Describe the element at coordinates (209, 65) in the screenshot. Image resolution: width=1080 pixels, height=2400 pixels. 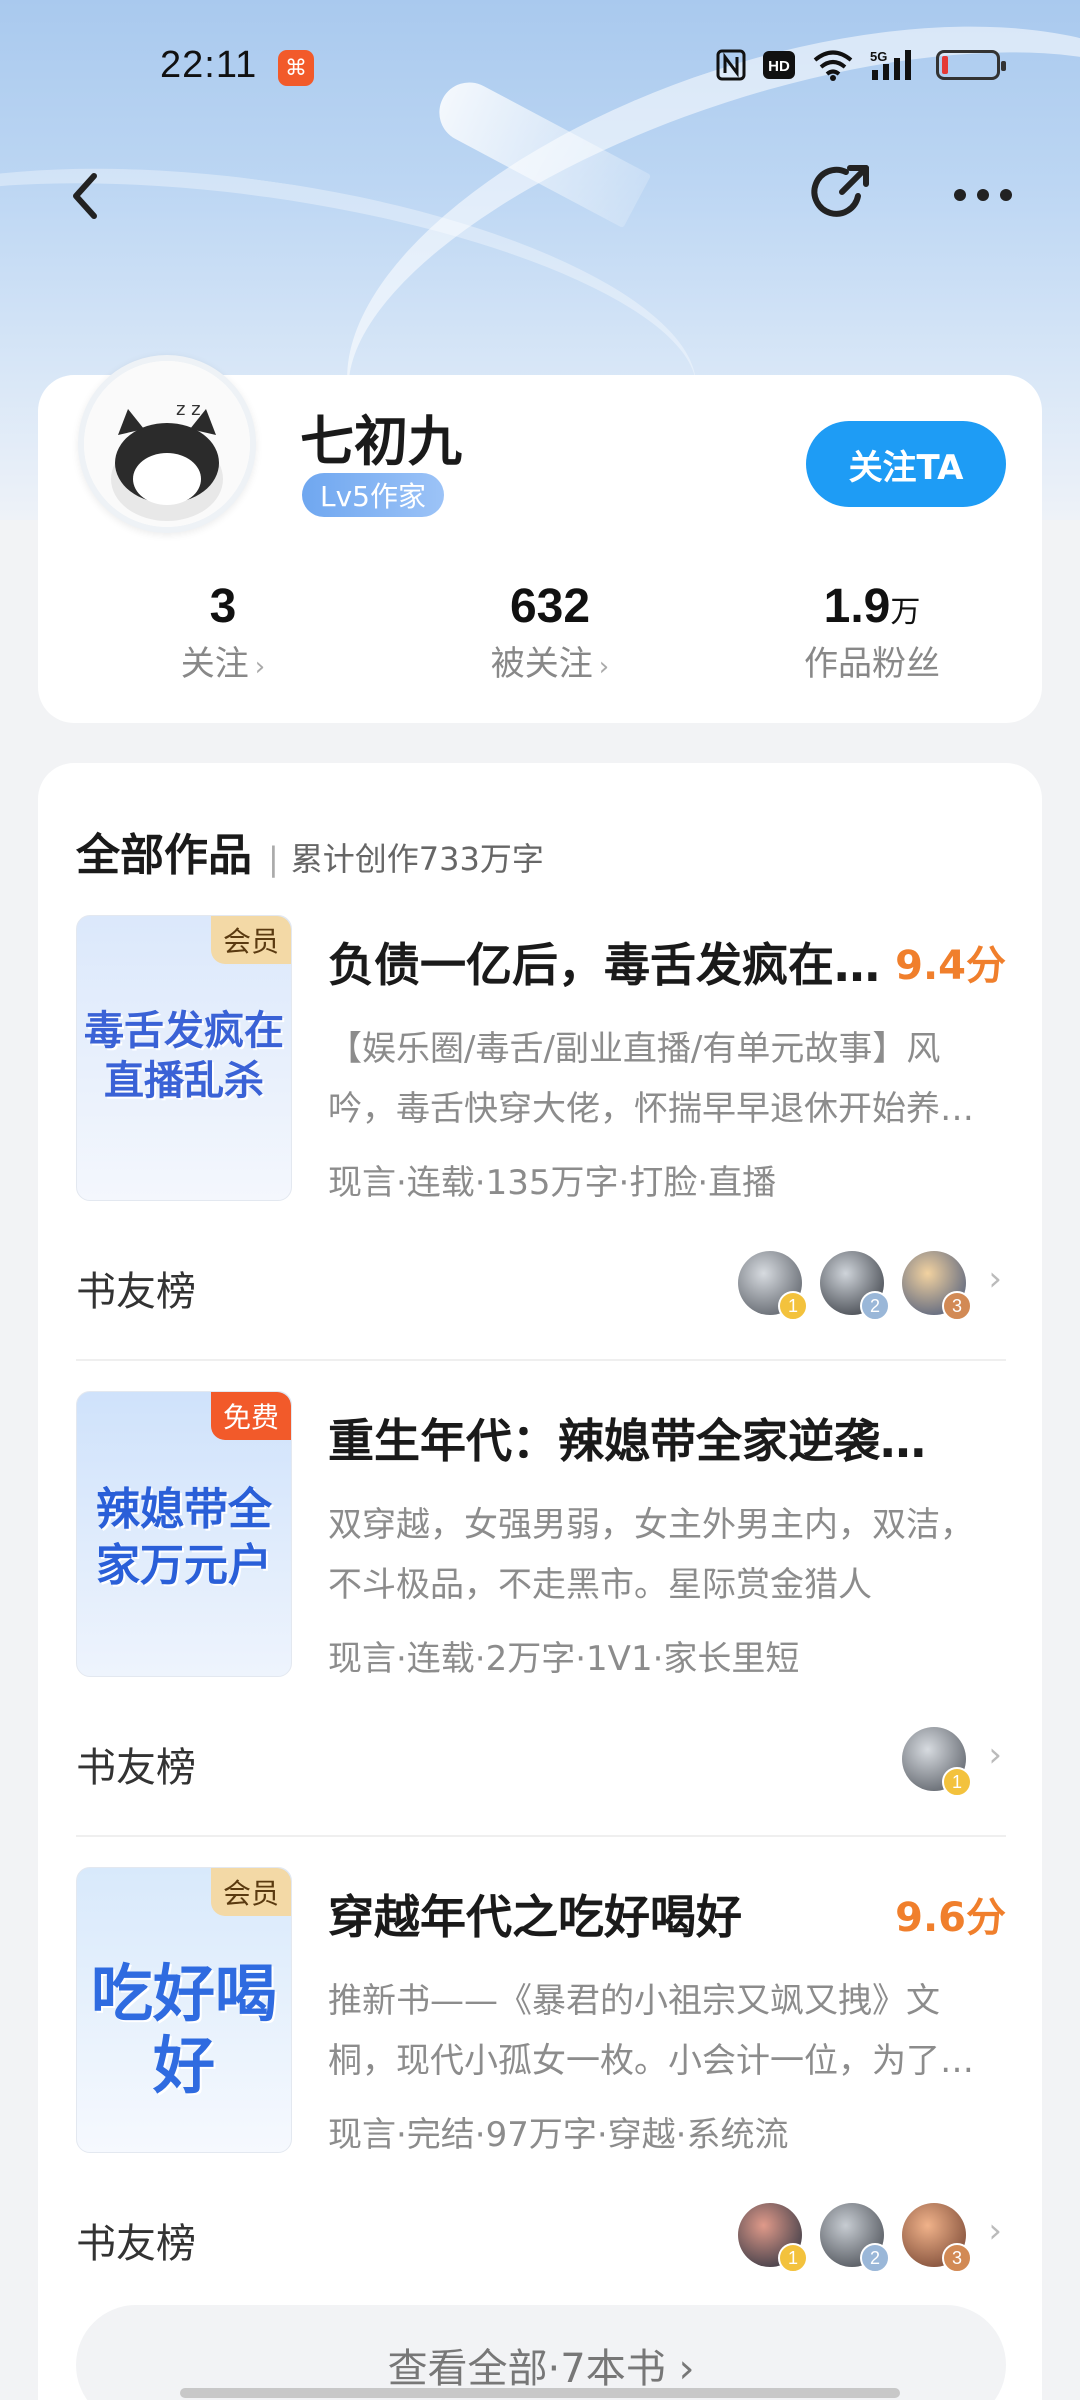
I see `status-time: 22:11` at that location.